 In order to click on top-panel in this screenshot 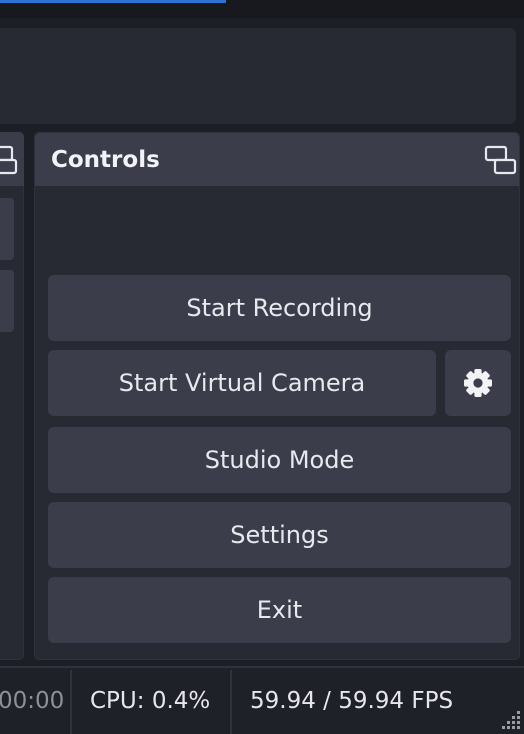, I will do `click(258, 76)`.